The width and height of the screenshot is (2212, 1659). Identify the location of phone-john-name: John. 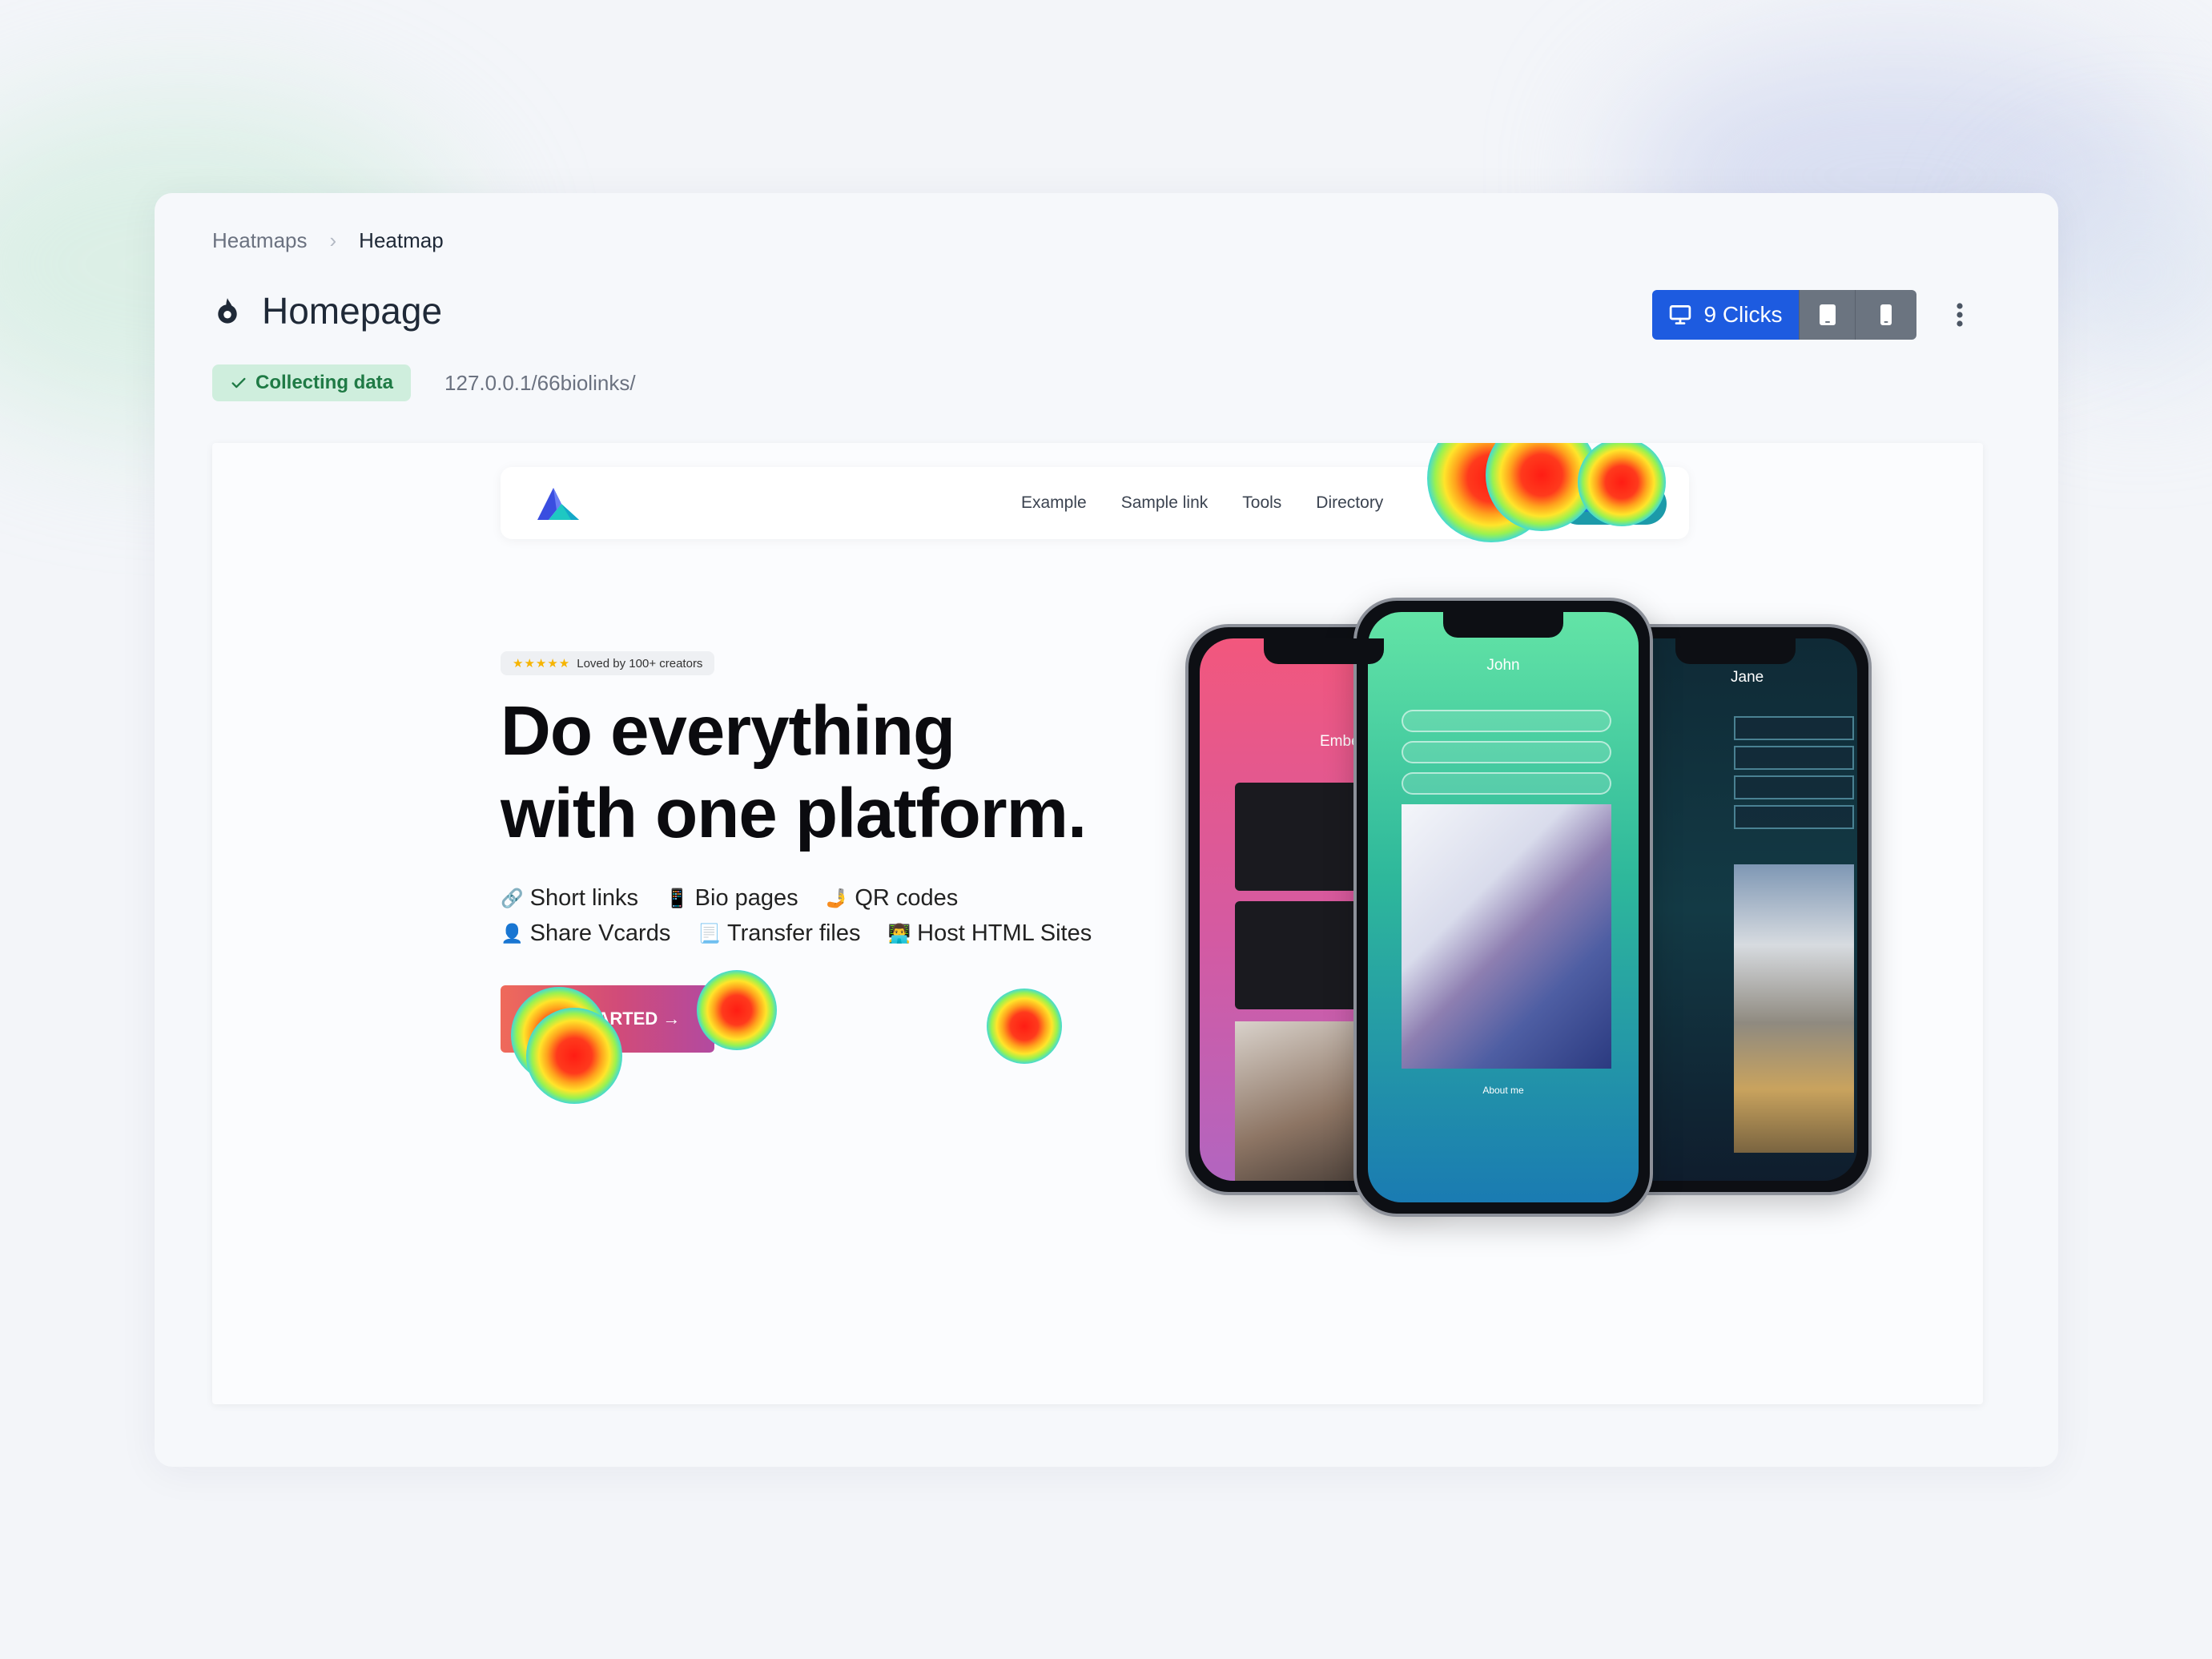
(1503, 665).